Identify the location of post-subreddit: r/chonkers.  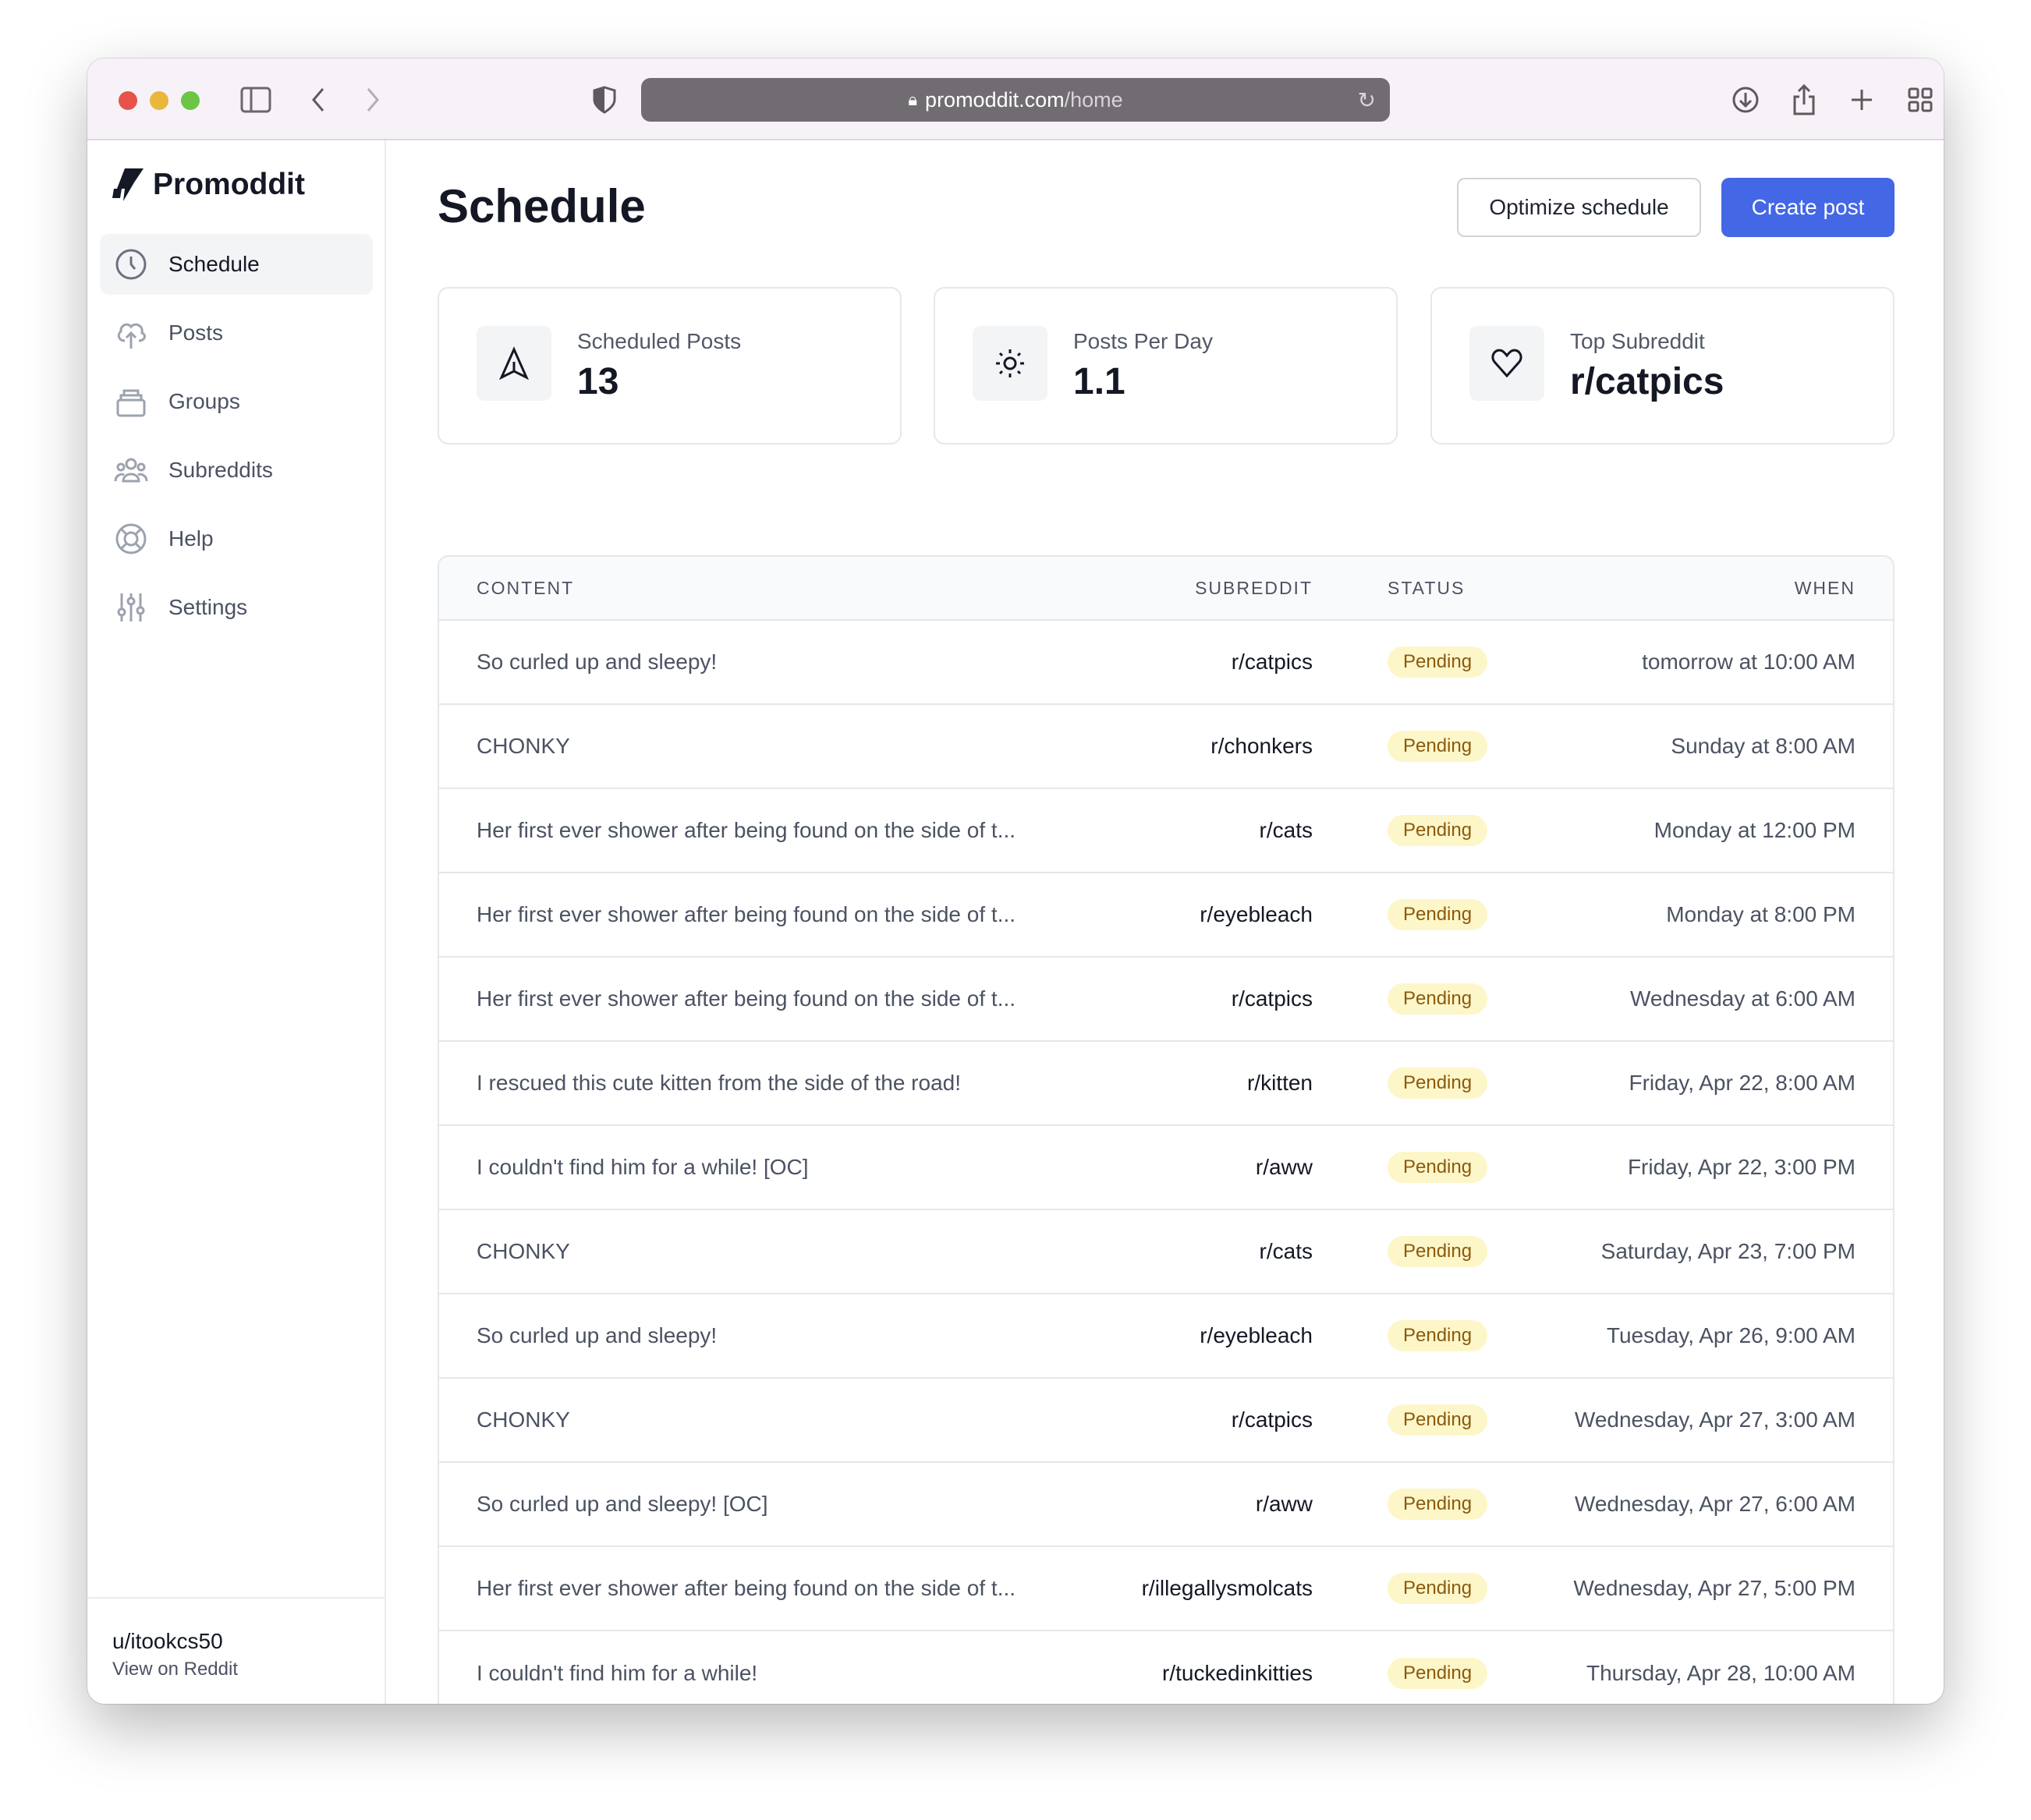
(1261, 746).